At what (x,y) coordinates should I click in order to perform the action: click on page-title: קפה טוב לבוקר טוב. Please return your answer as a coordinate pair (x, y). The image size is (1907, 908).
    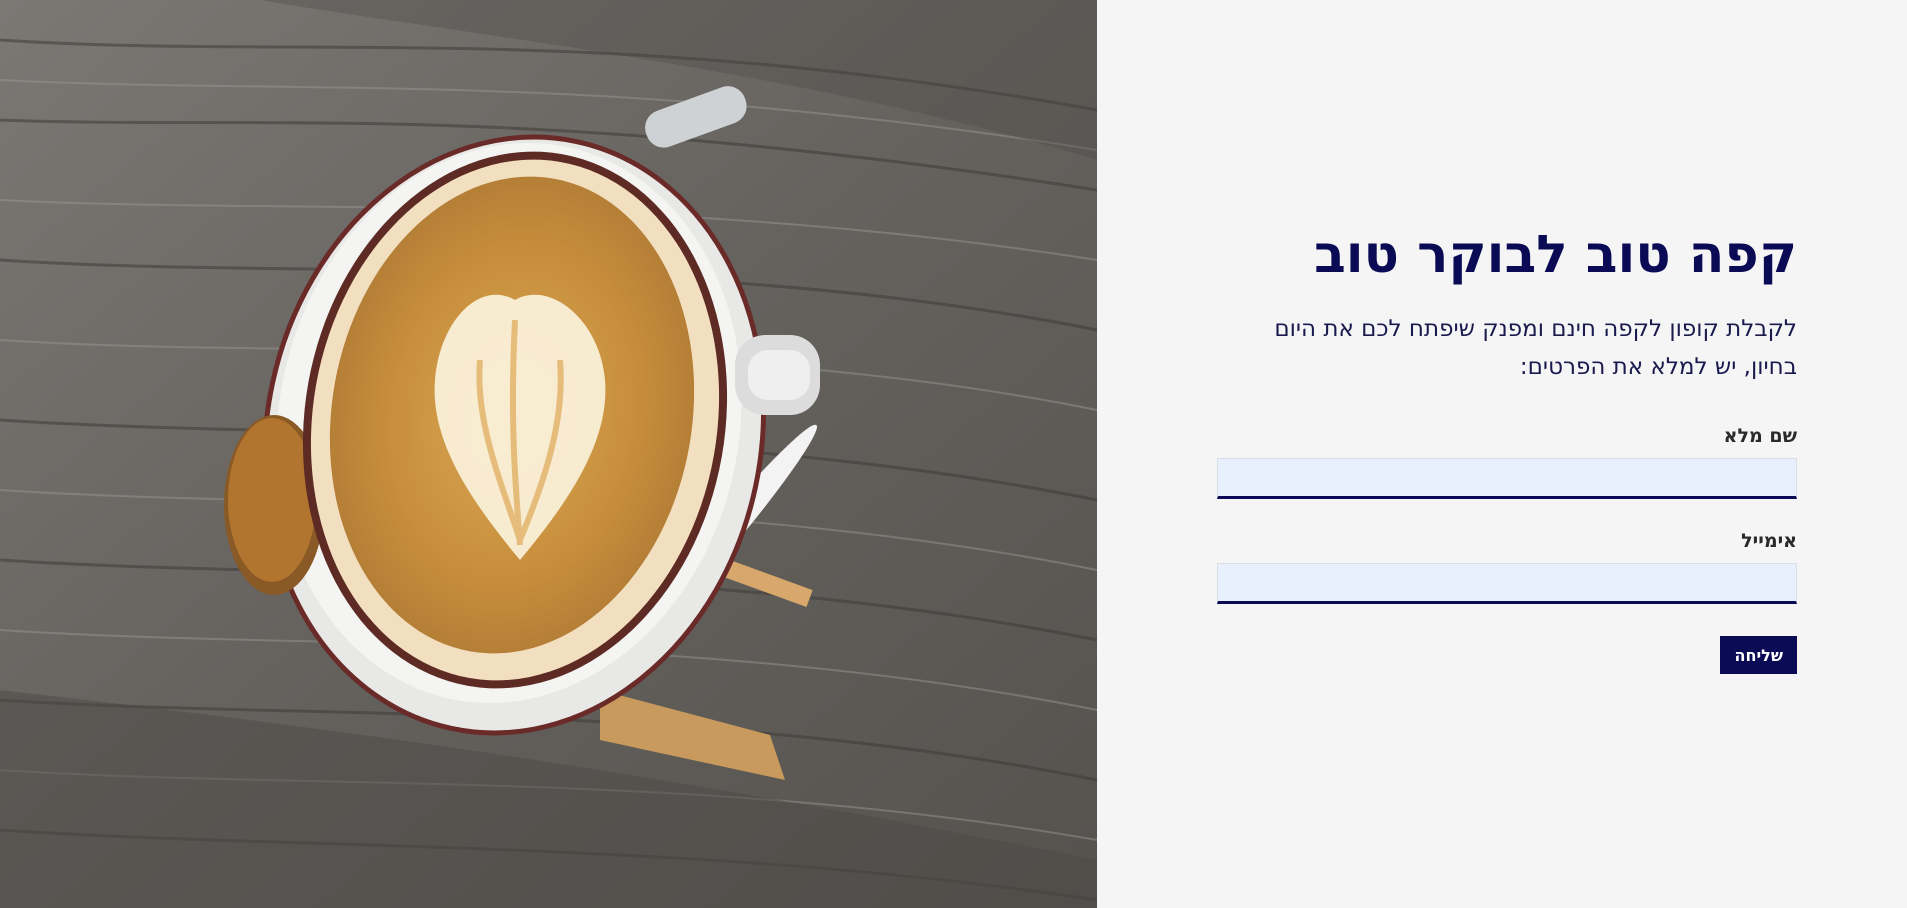
    Looking at the image, I should click on (1555, 255).